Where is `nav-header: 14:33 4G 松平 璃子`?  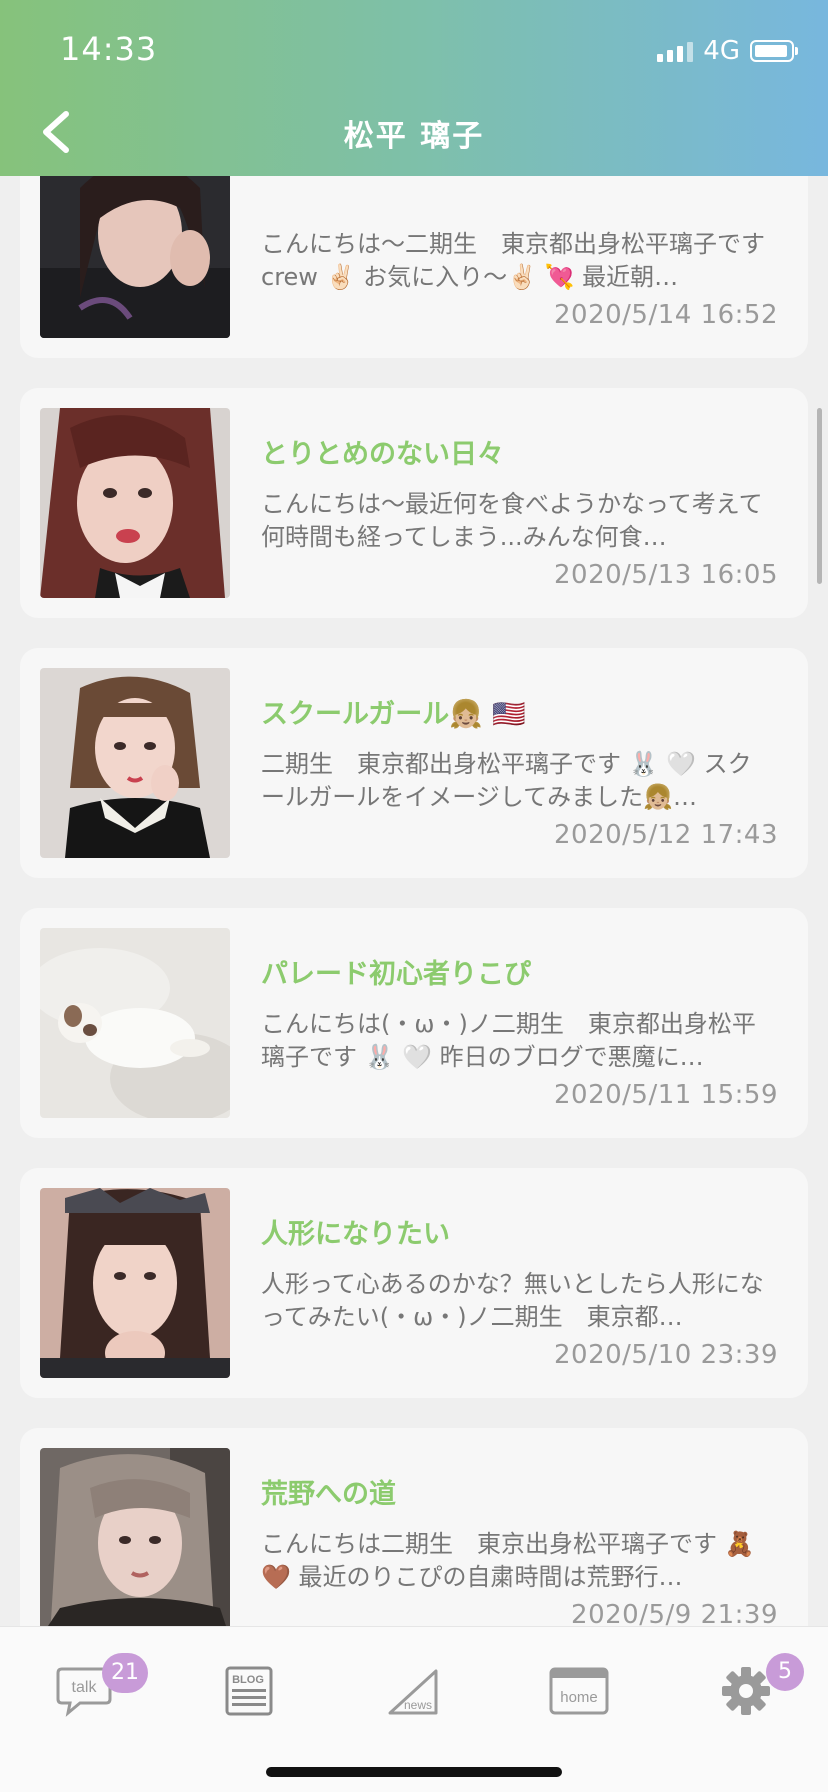 nav-header: 14:33 4G 松平 璃子 is located at coordinates (414, 88).